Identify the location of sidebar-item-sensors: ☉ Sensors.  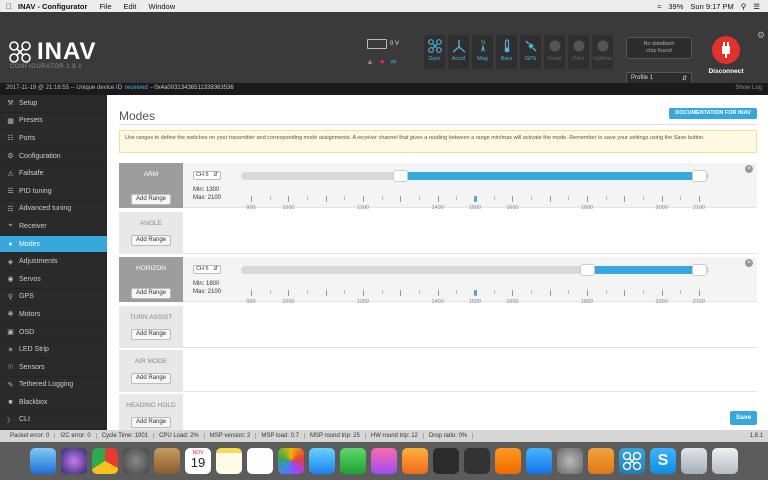
(53, 368).